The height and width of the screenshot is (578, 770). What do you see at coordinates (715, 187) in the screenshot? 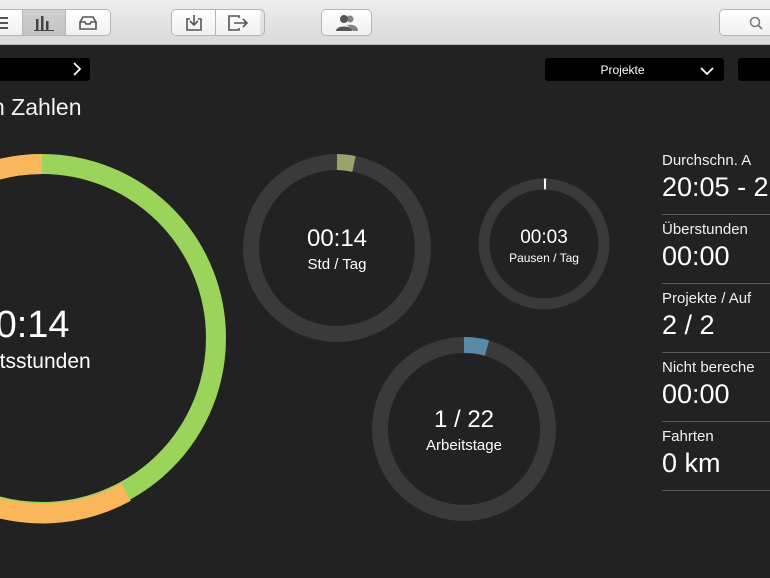
I see `stat-value: 20:05 - 2` at bounding box center [715, 187].